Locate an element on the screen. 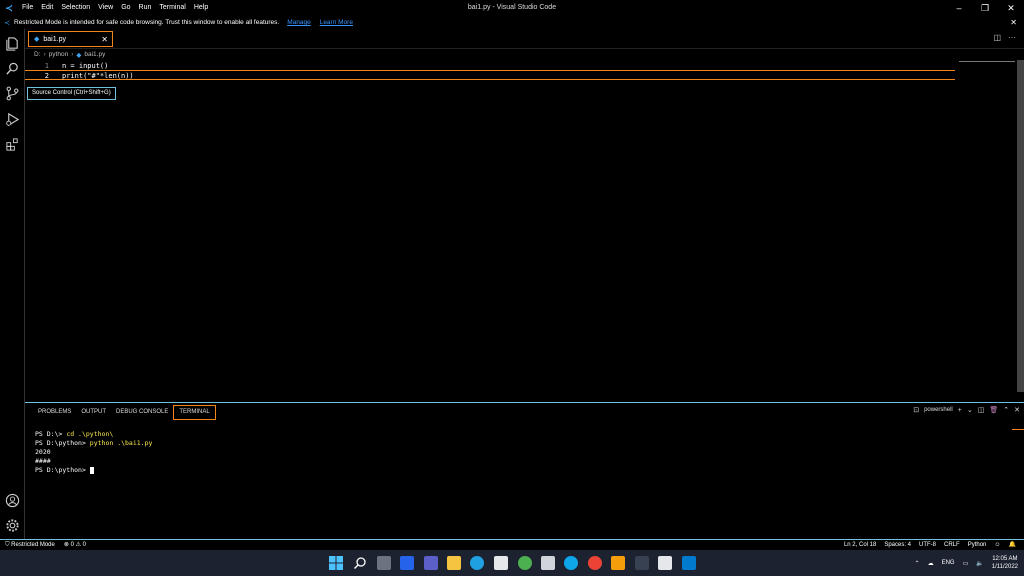 This screenshot has width=1024, height=576. source-control-tooltip: Source Control (Ctrl+Shift+G) is located at coordinates (71, 93).